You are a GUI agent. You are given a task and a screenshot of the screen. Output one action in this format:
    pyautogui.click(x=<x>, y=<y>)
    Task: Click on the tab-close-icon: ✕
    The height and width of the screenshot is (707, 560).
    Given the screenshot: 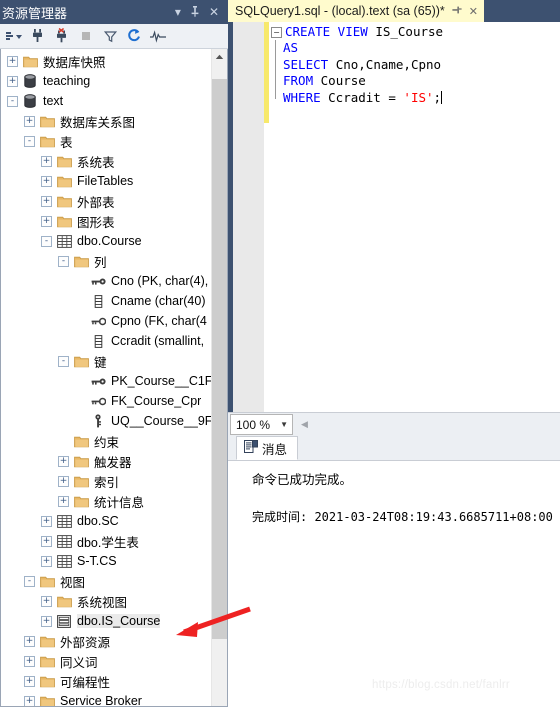 What is the action you would take?
    pyautogui.click(x=473, y=11)
    